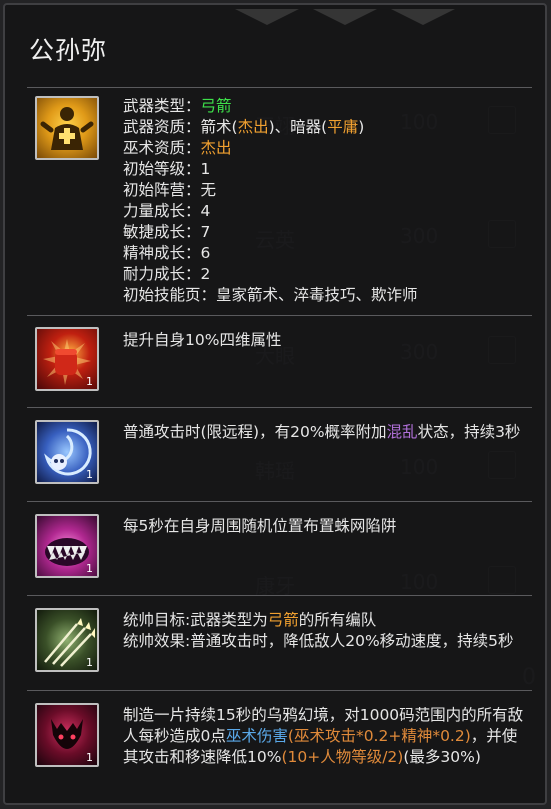  What do you see at coordinates (216, 106) in the screenshot?
I see `weapon-type-value: 弓箭` at bounding box center [216, 106].